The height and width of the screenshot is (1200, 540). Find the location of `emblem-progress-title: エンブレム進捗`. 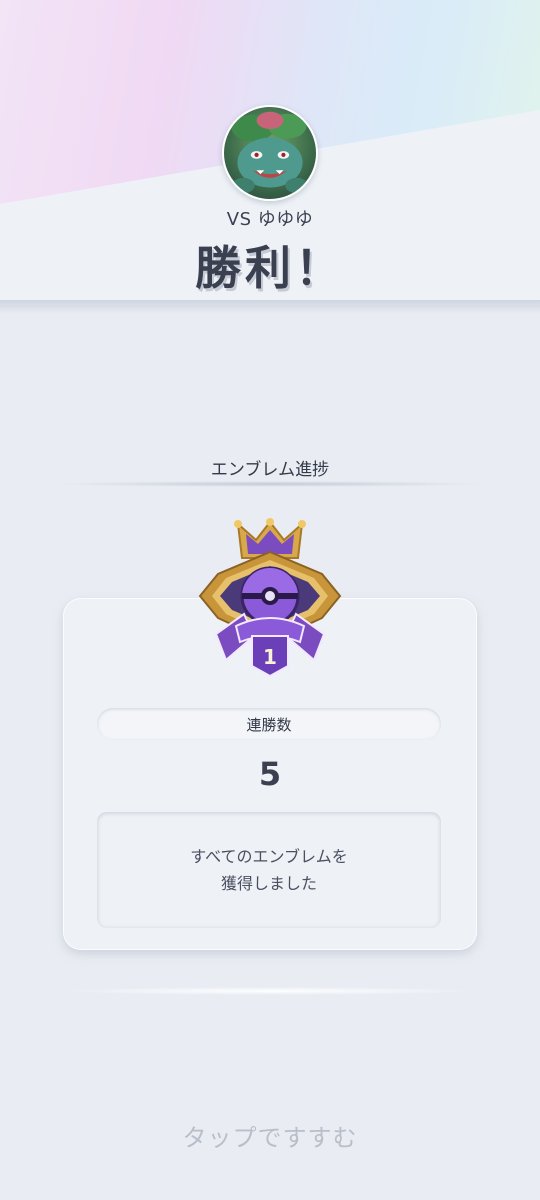

emblem-progress-title: エンブレム進捗 is located at coordinates (270, 470).